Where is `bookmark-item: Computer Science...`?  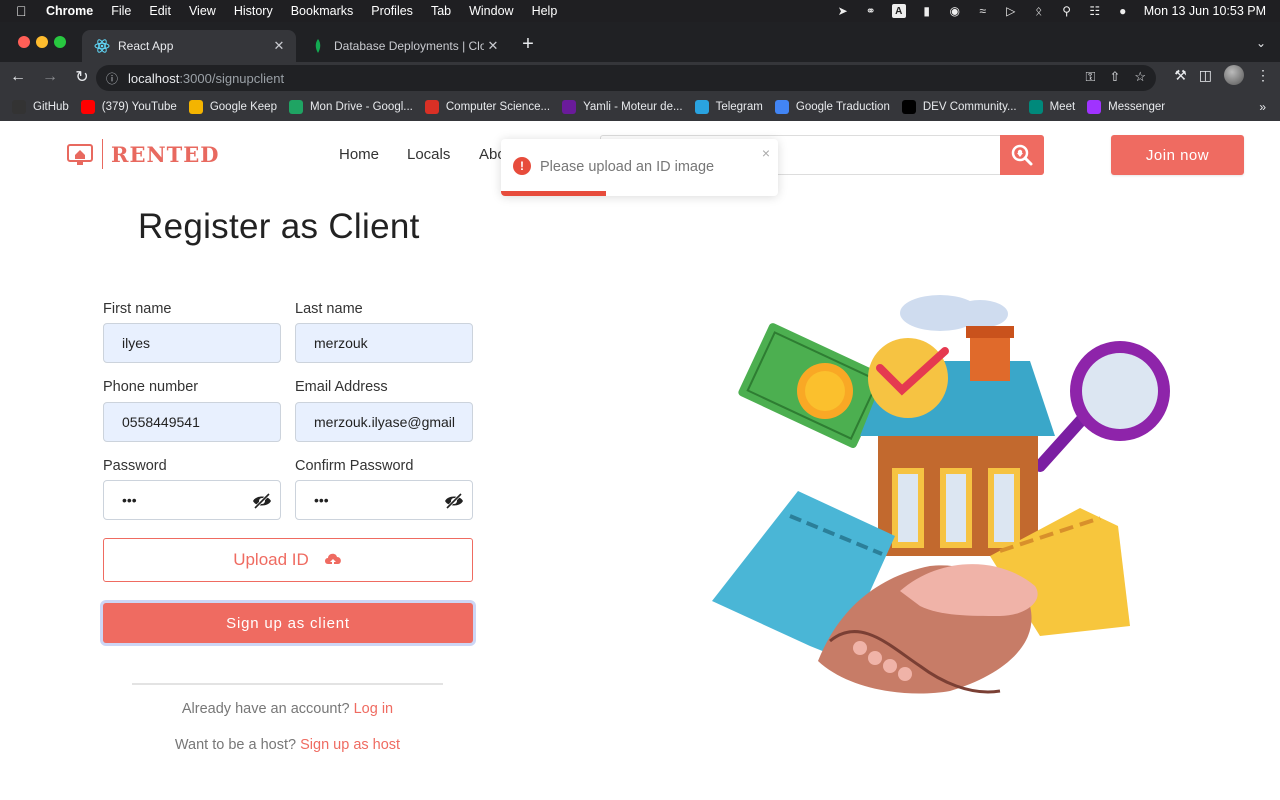
bookmark-item: Computer Science... is located at coordinates (487, 106).